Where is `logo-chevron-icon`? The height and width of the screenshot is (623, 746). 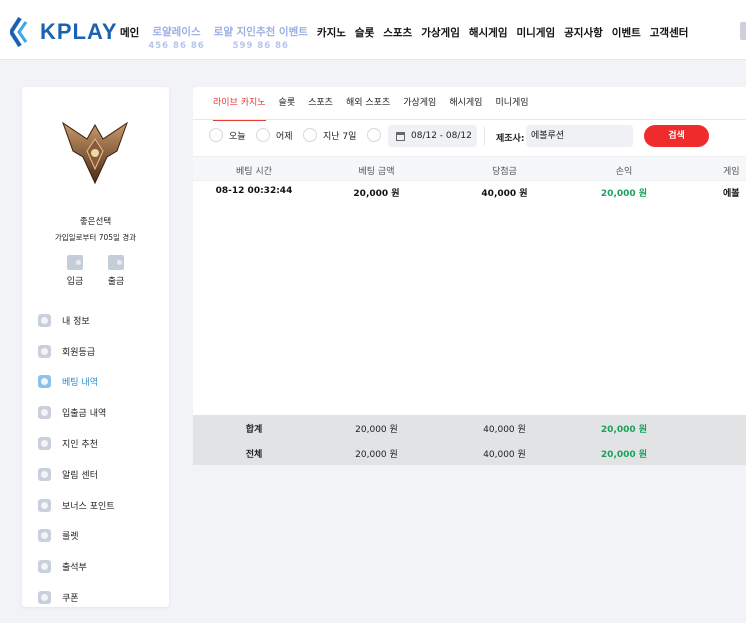
logo-chevron-icon is located at coordinates (19, 32).